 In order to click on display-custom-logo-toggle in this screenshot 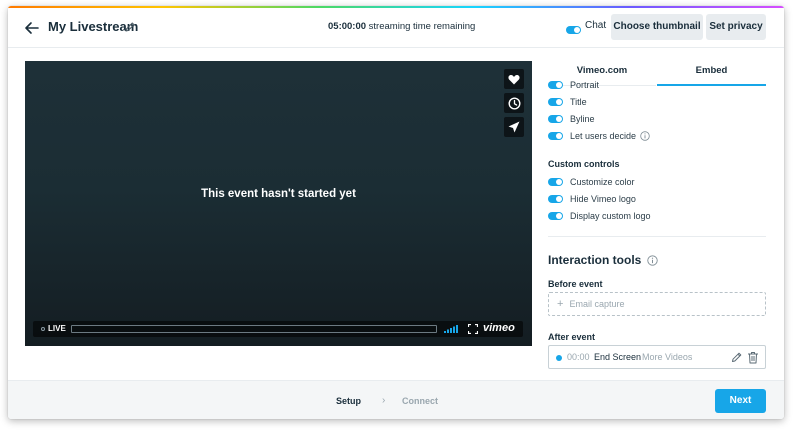, I will do `click(555, 216)`.